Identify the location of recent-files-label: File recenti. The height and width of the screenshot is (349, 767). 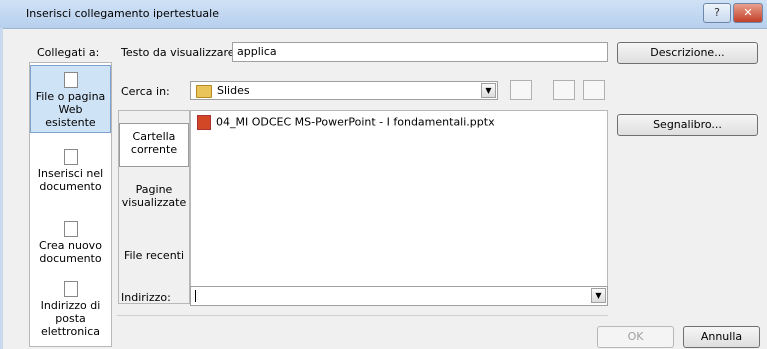
(154, 255).